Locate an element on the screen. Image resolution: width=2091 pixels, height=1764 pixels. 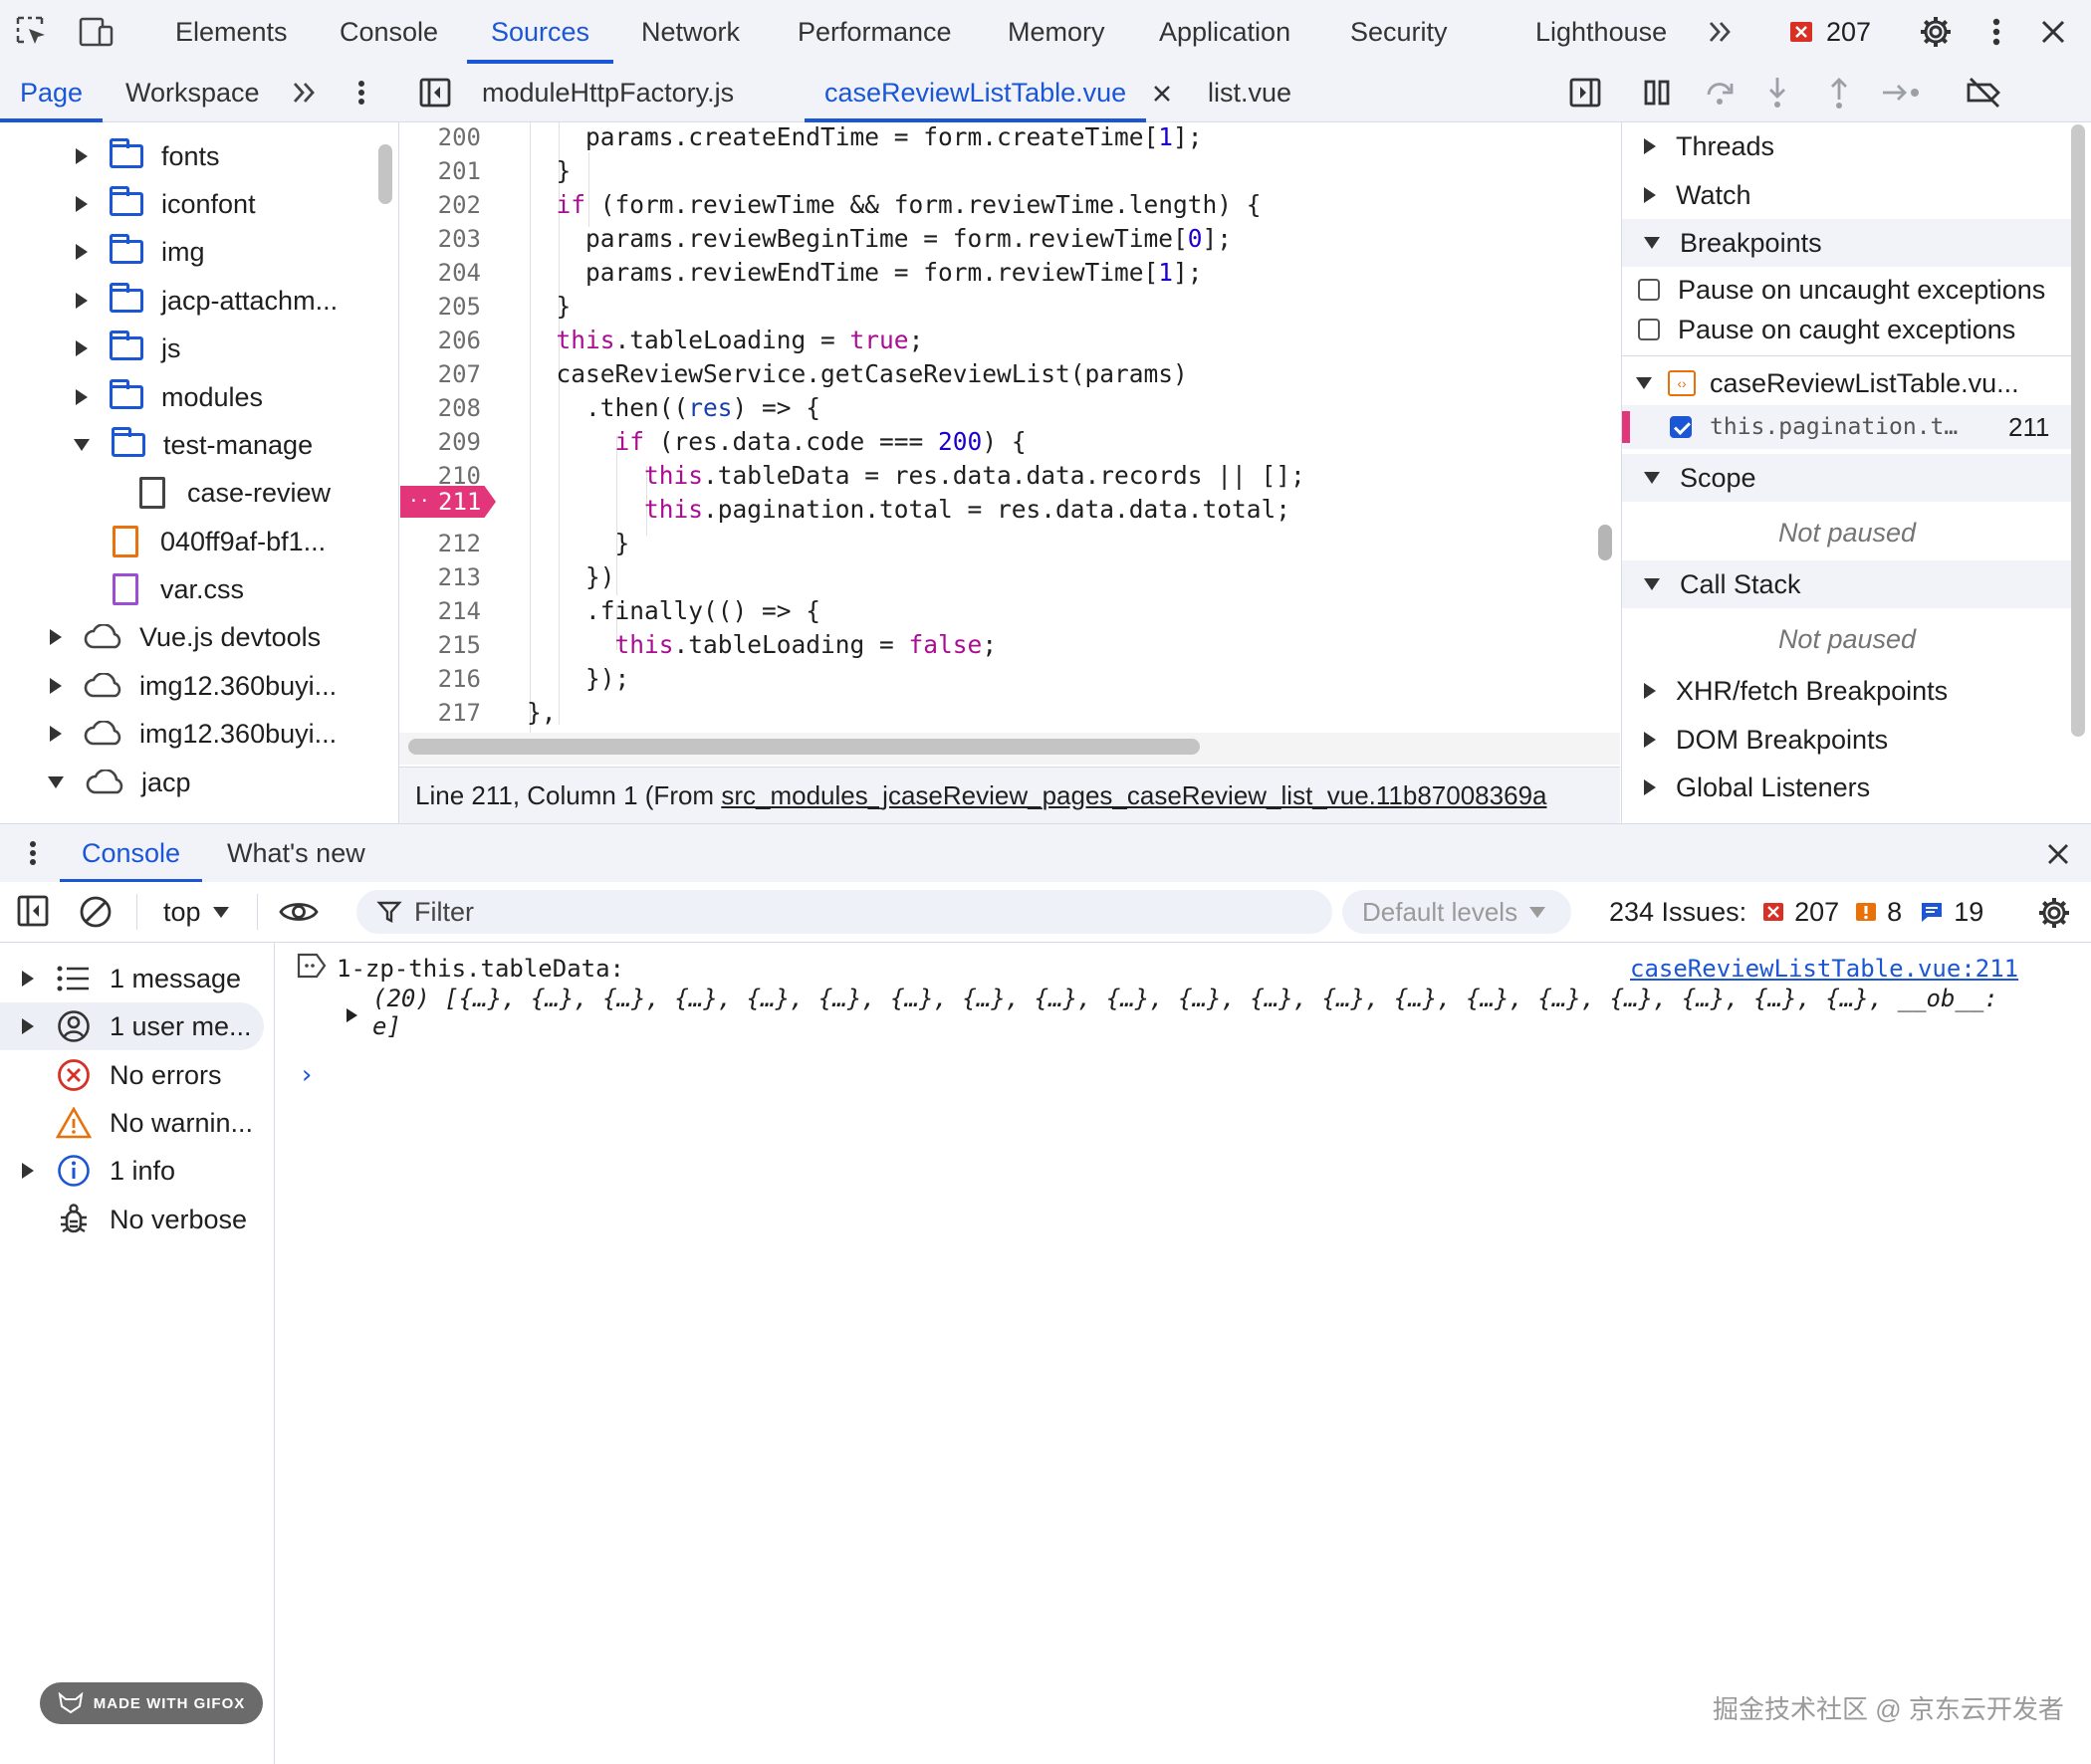
code-line: this.tableLoading = false; is located at coordinates (762, 645).